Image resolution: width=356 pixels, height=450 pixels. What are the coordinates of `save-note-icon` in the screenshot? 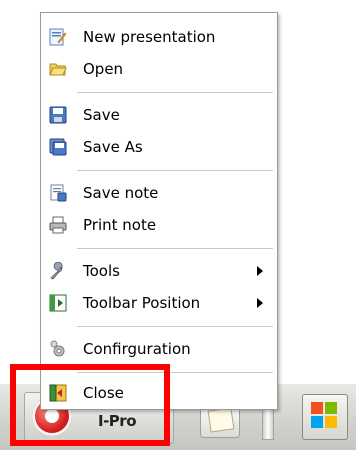 It's located at (58, 193).